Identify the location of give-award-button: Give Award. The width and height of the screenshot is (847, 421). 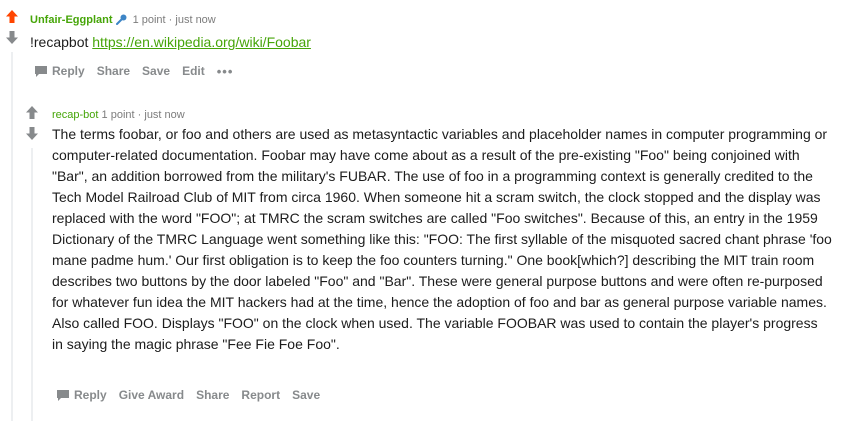
(151, 395).